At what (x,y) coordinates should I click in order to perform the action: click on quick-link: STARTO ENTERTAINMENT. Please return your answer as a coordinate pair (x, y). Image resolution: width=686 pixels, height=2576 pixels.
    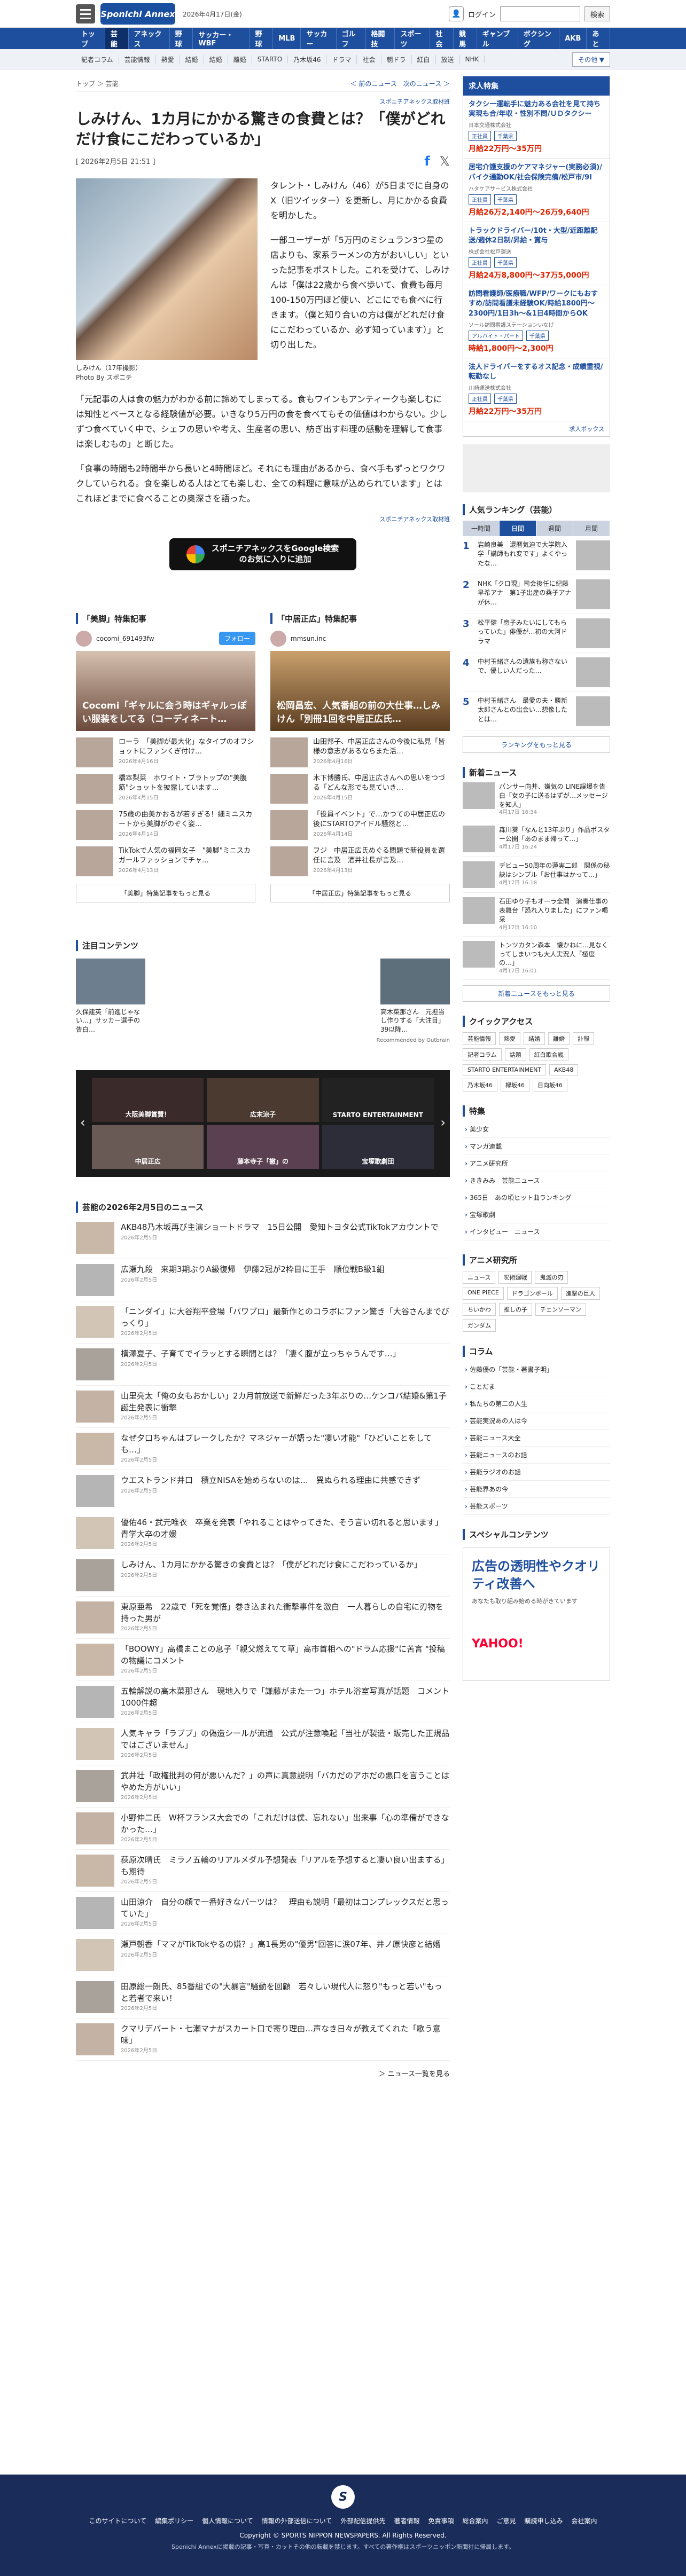
    Looking at the image, I should click on (505, 1070).